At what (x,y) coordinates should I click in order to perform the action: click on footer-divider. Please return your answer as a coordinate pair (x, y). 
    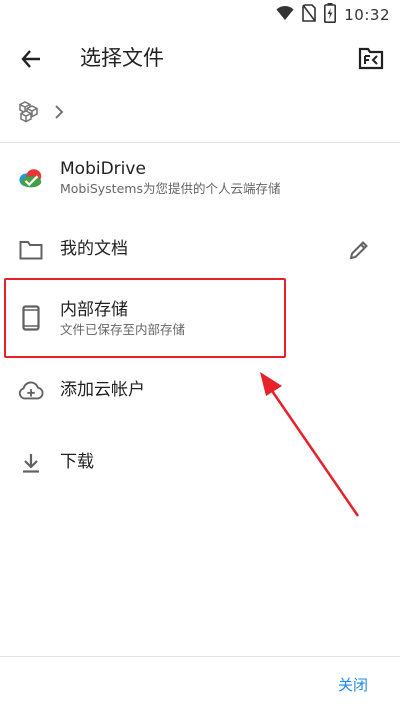
    Looking at the image, I should click on (200, 656).